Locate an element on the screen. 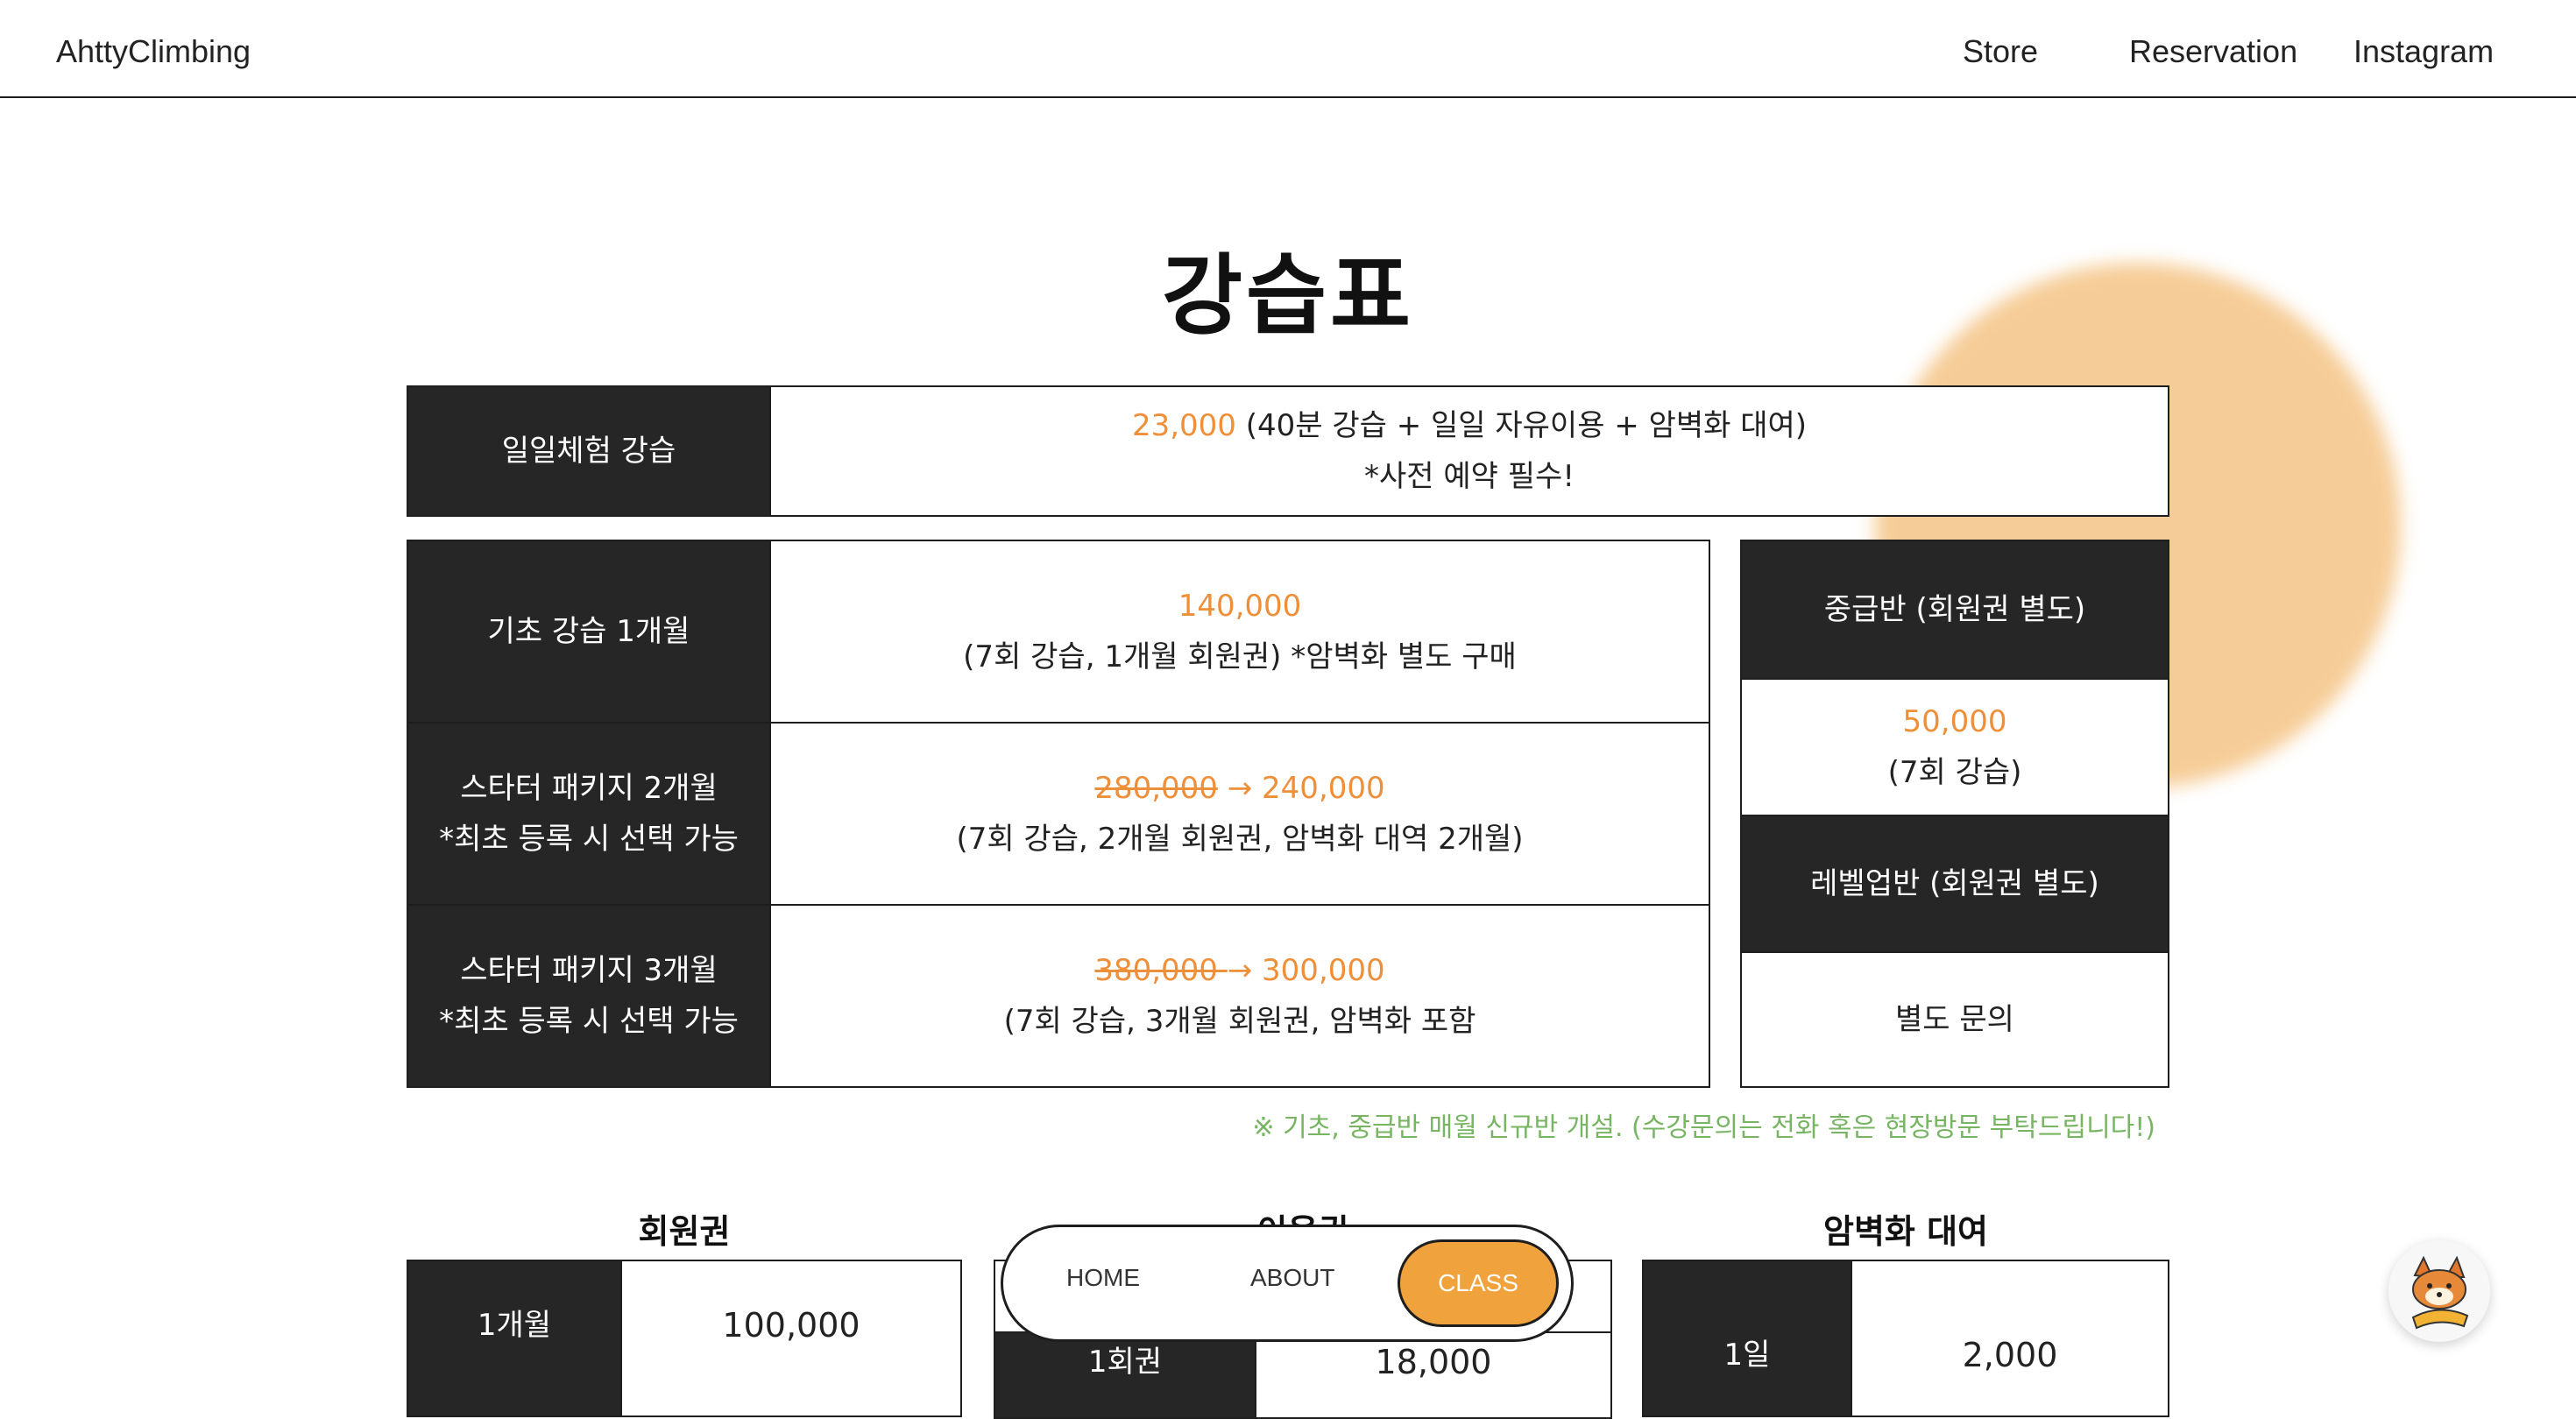 This screenshot has height=1419, width=2576. membership-row-label-cell: 1개월 is located at coordinates (514, 1338).